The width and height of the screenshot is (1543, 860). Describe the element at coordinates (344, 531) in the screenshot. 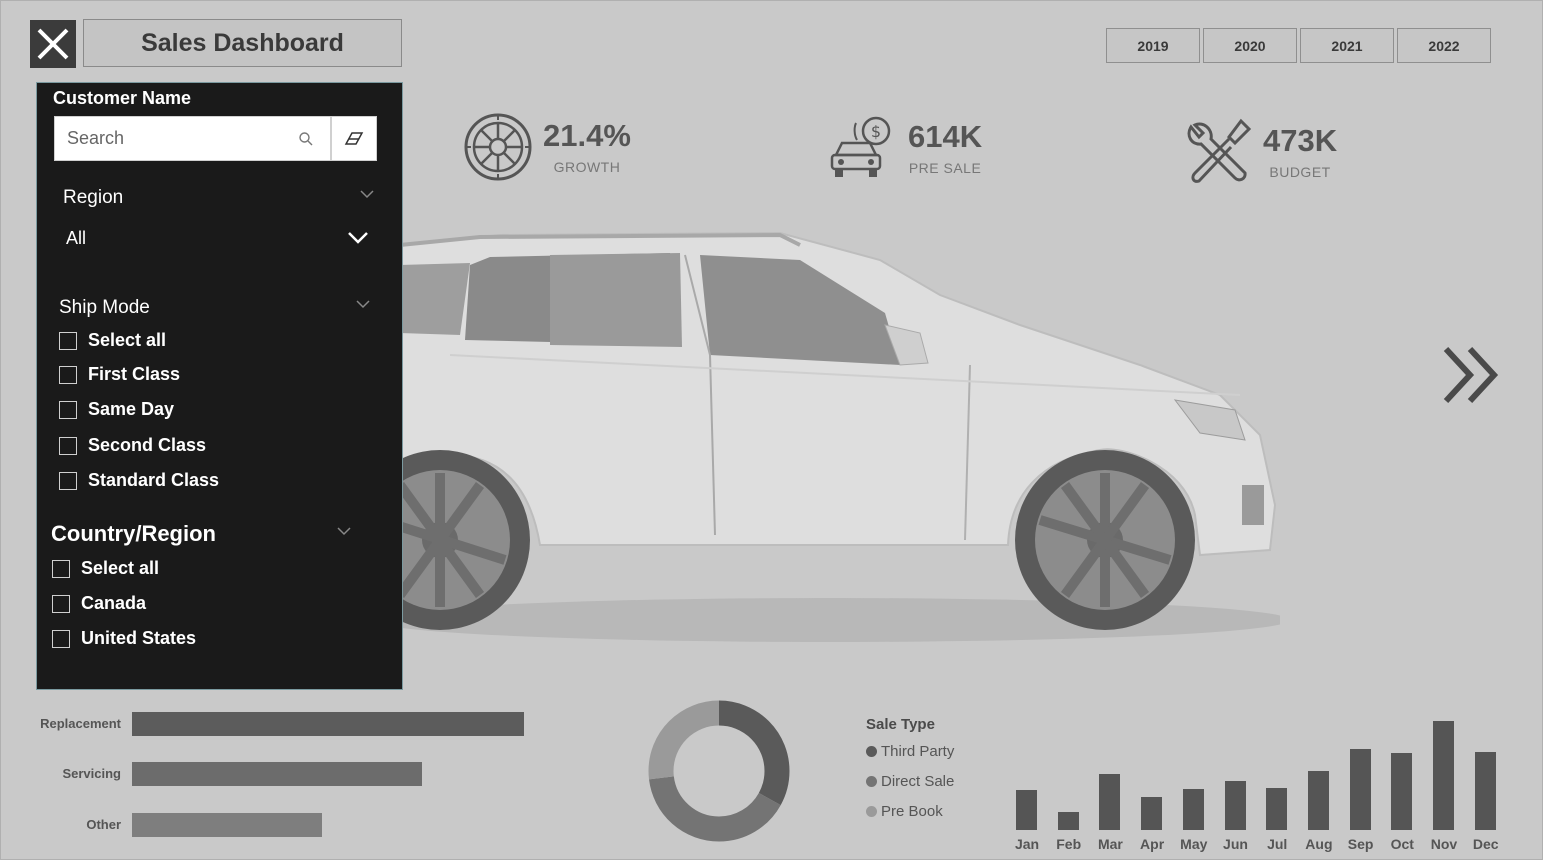

I see `country-region-collapse-icon` at that location.